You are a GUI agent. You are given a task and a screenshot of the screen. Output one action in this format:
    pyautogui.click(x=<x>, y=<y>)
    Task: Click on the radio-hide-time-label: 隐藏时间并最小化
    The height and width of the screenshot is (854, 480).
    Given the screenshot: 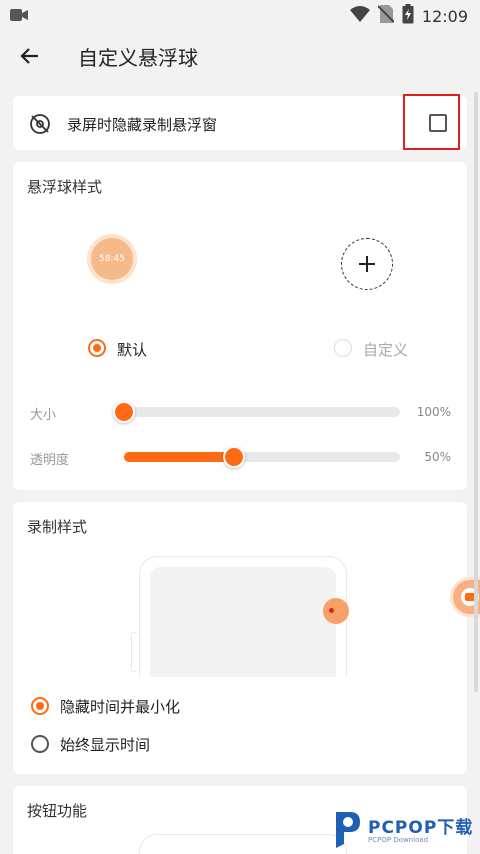 What is the action you would take?
    pyautogui.click(x=120, y=707)
    